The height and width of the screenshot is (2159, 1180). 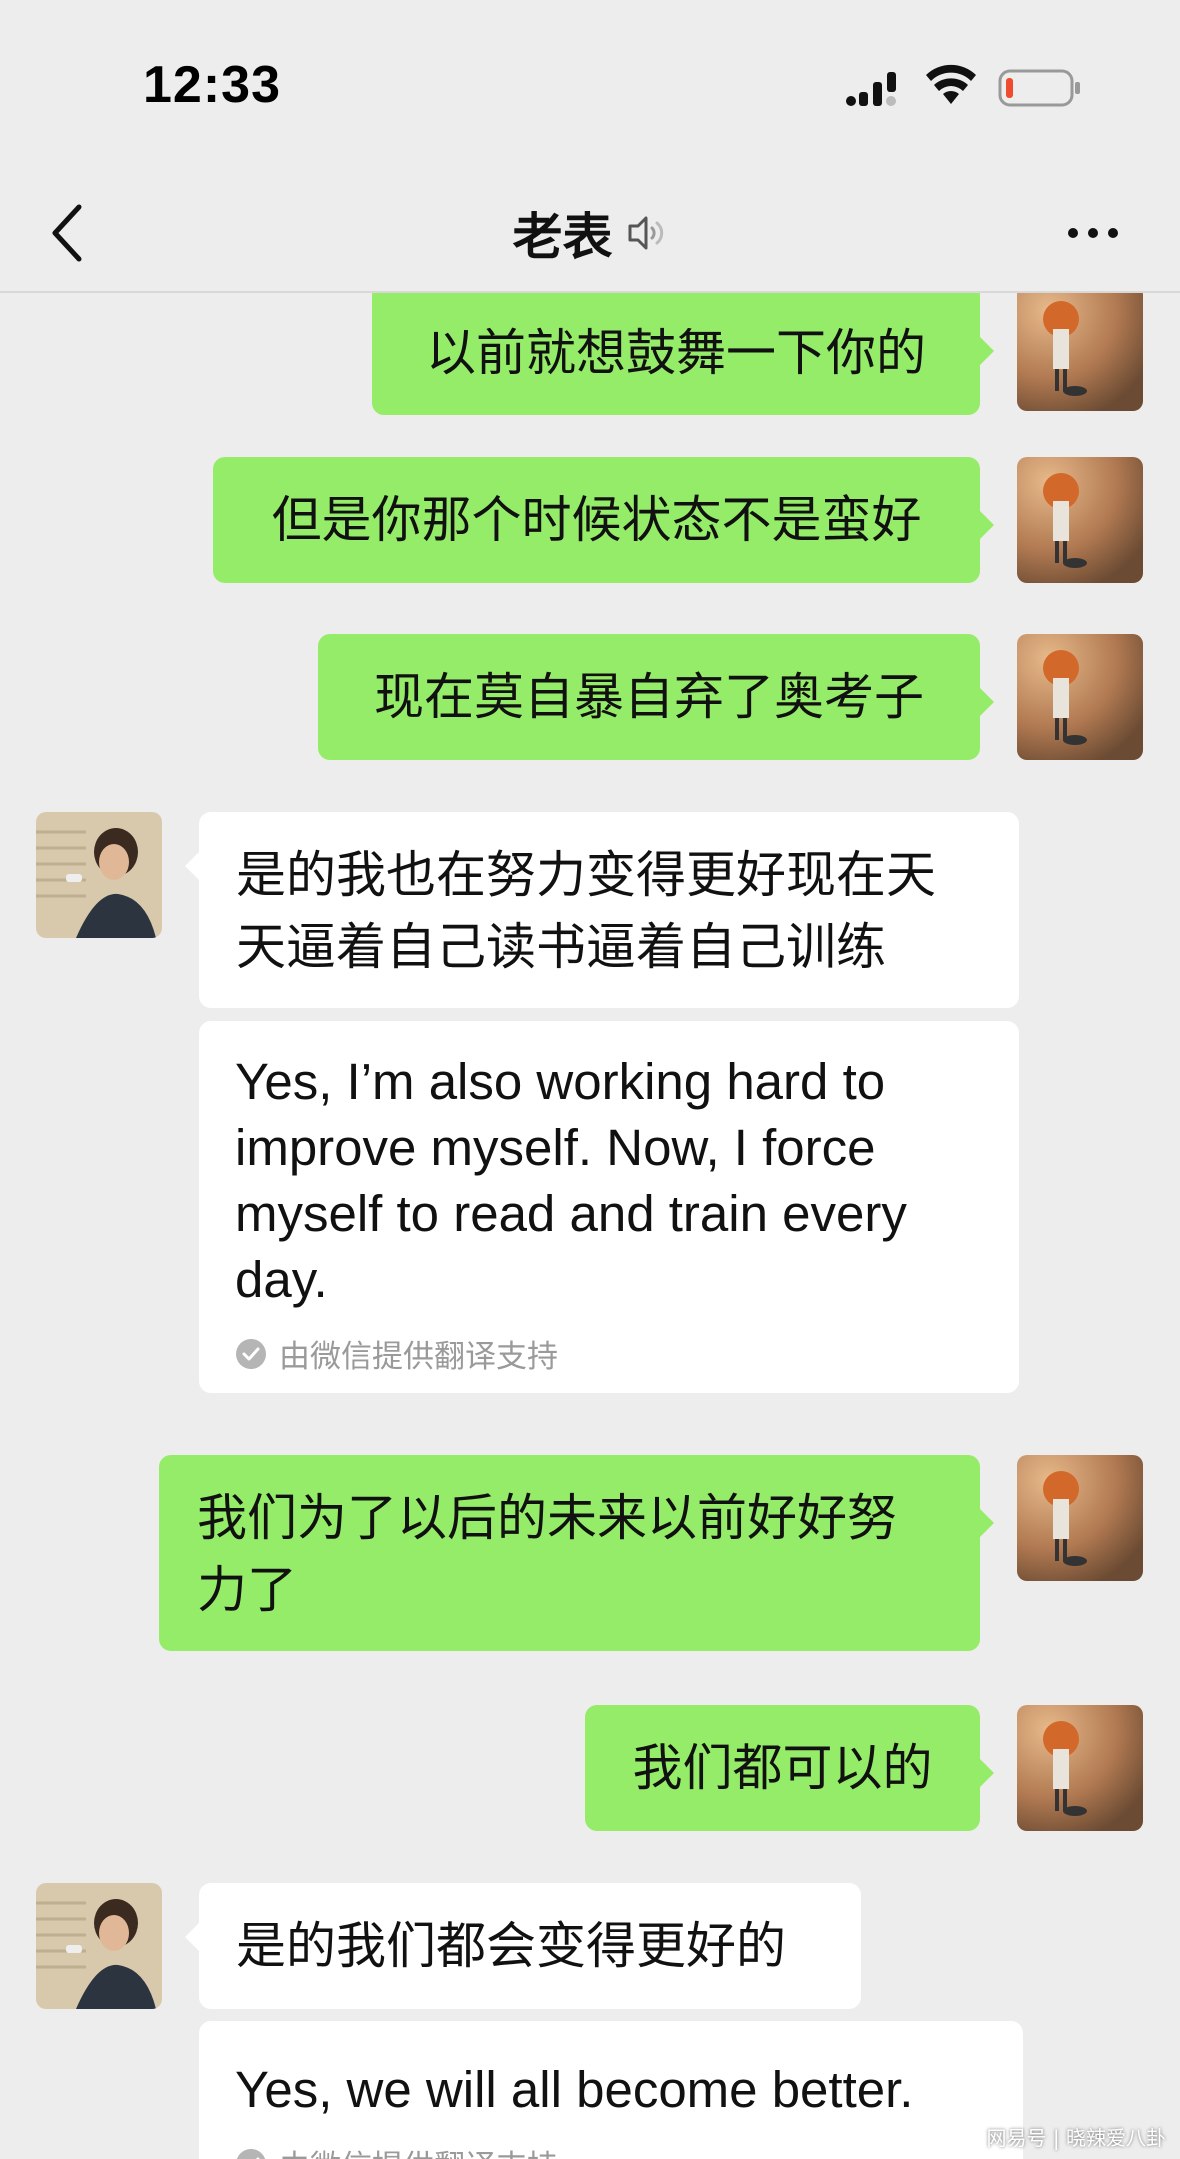 What do you see at coordinates (576, 1553) in the screenshot?
I see `message-bubble-outgoing: 我们为了以后的未来以前好好努 力了` at bounding box center [576, 1553].